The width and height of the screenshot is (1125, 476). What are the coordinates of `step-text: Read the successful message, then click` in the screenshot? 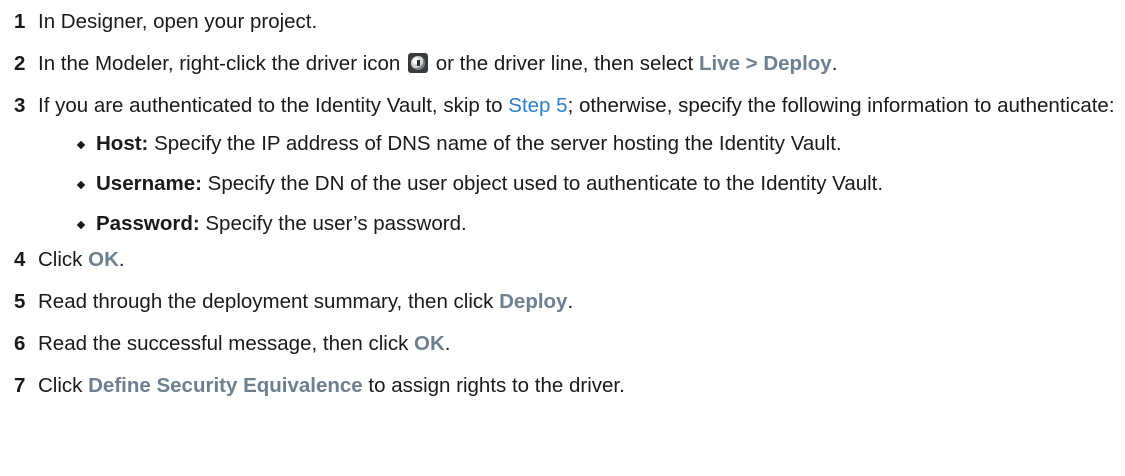 It's located at (223, 343).